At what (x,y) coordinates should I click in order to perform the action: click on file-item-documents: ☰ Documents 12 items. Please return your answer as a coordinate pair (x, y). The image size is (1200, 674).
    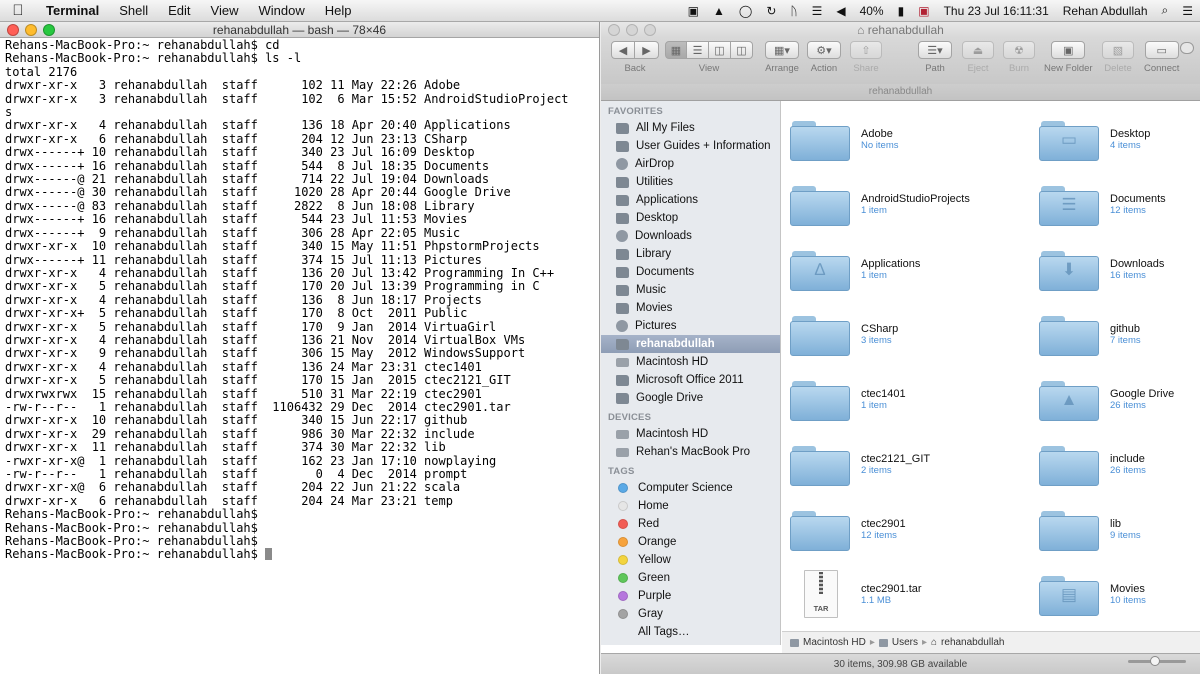
    Looking at the image, I should click on (1119, 205).